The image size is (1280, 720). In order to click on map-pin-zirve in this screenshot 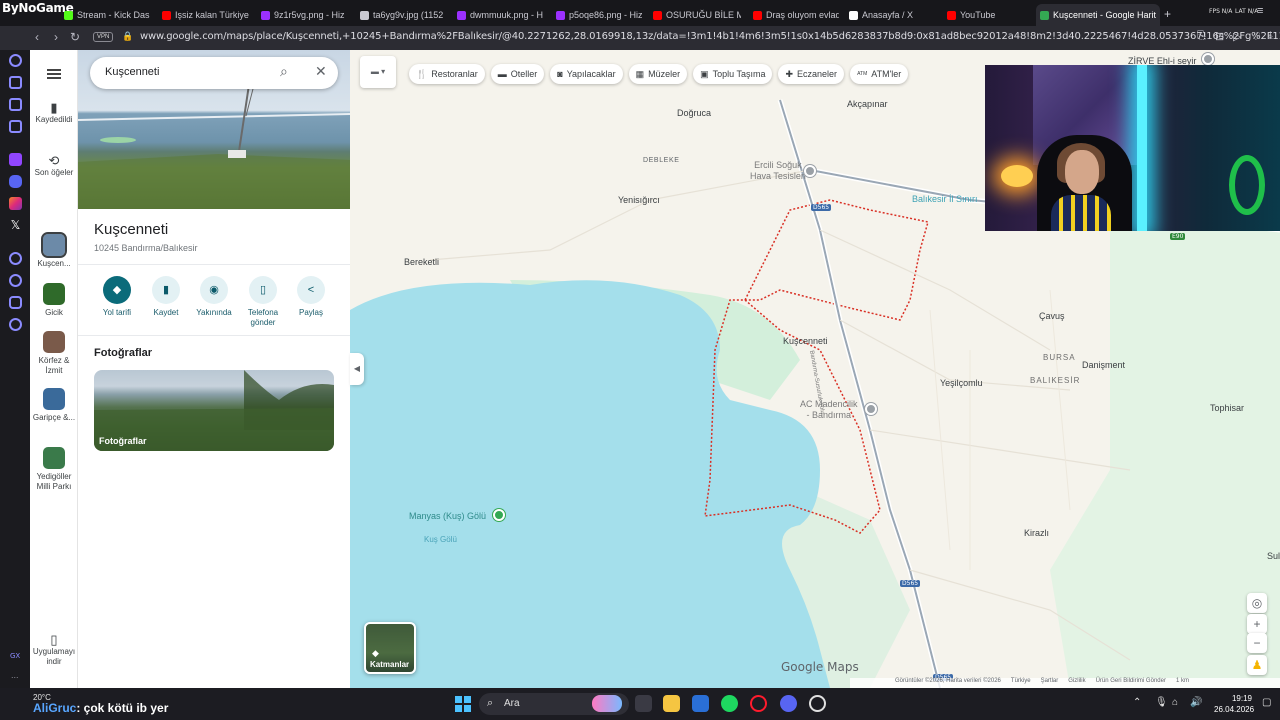, I will do `click(1208, 59)`.